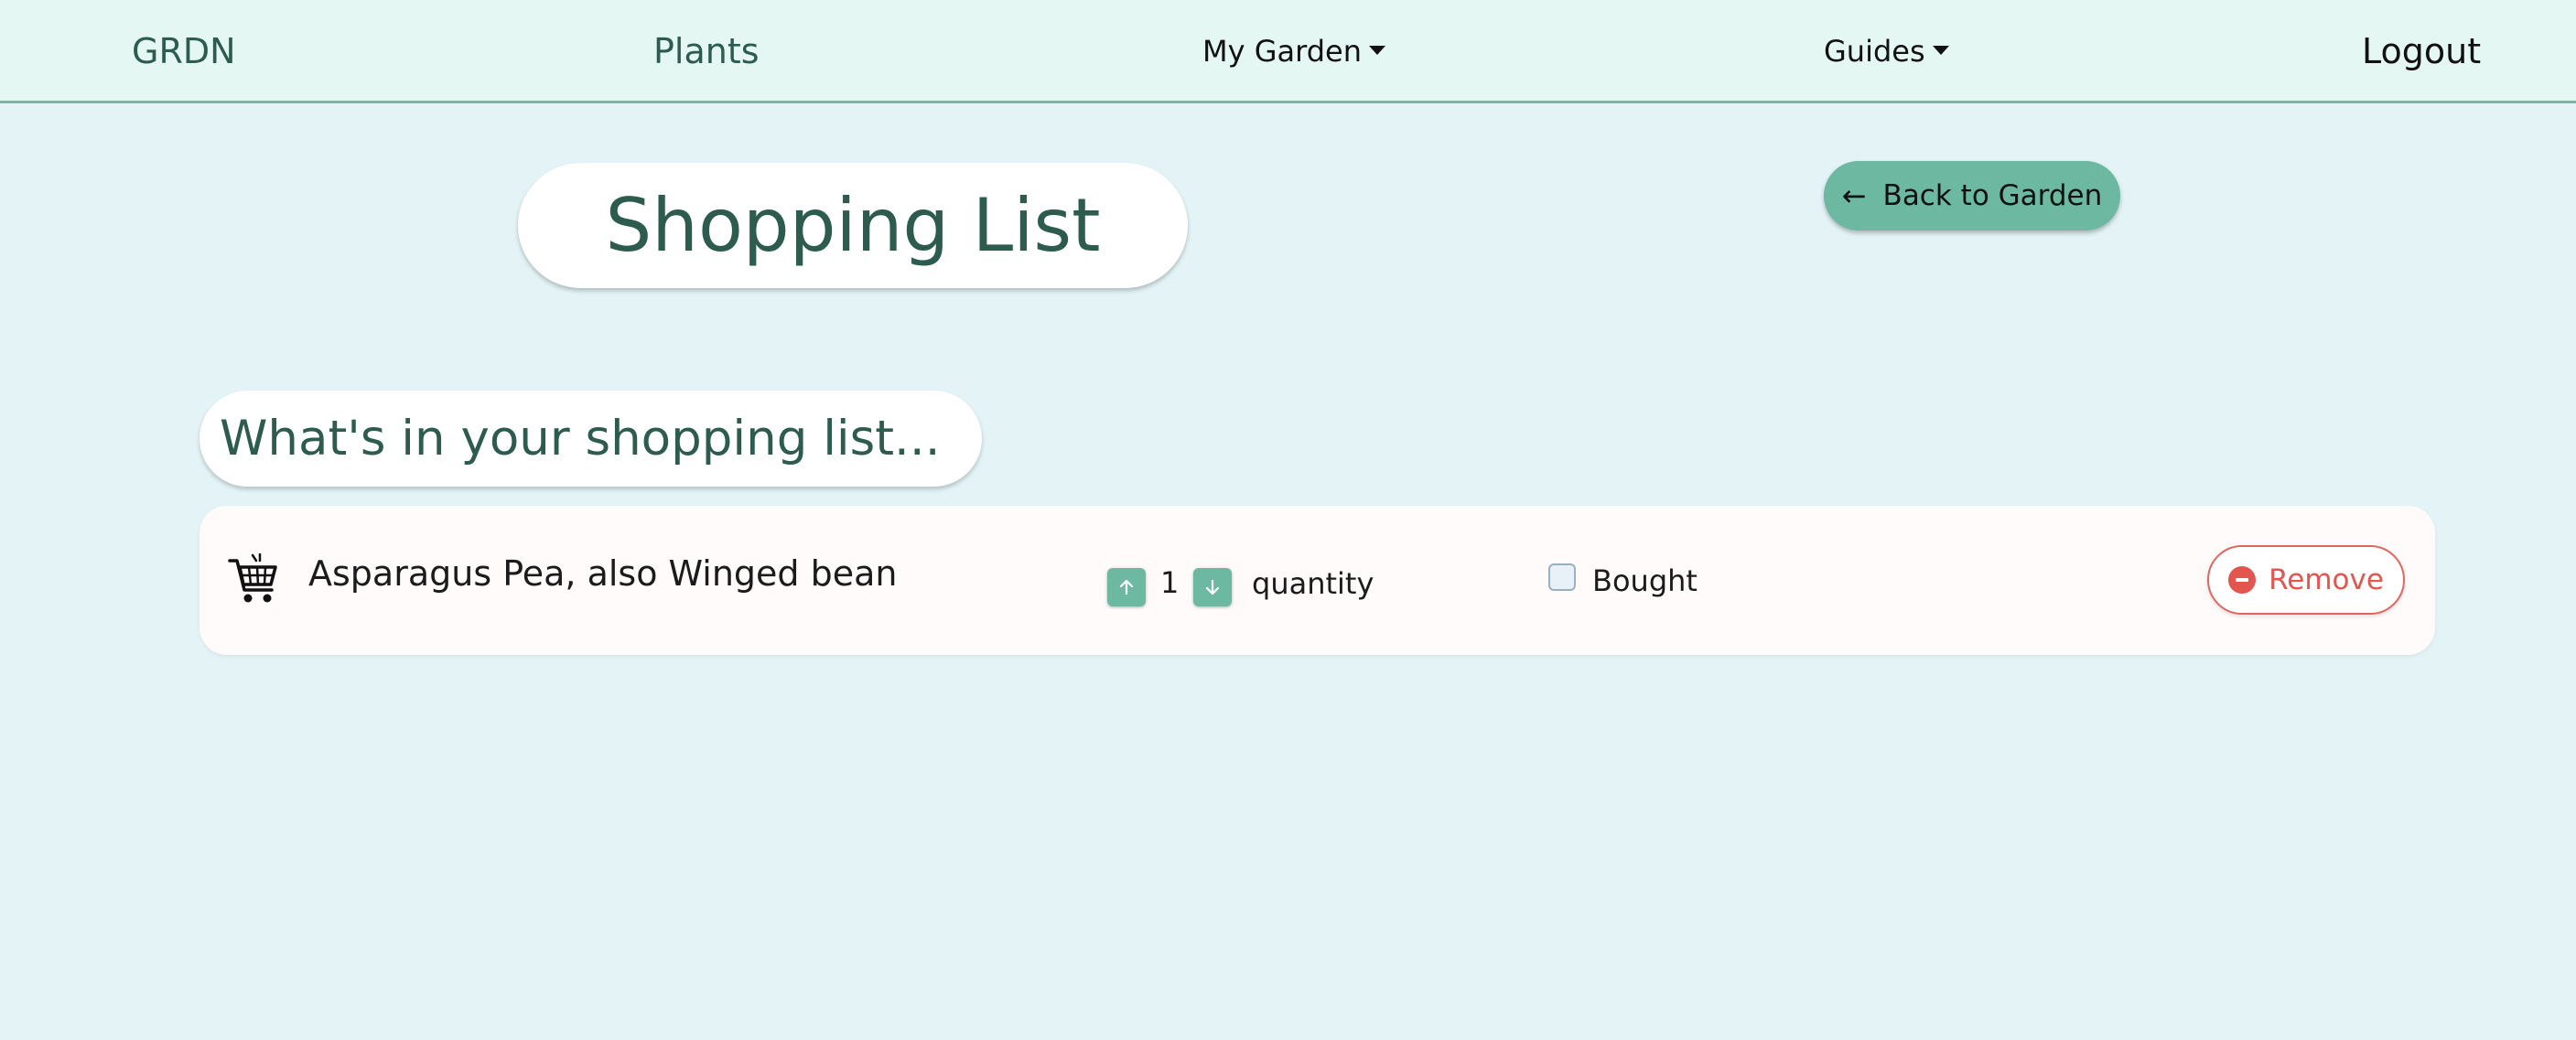 The width and height of the screenshot is (2576, 1040). Describe the element at coordinates (706, 51) in the screenshot. I see `nav-plants-link: Plants` at that location.